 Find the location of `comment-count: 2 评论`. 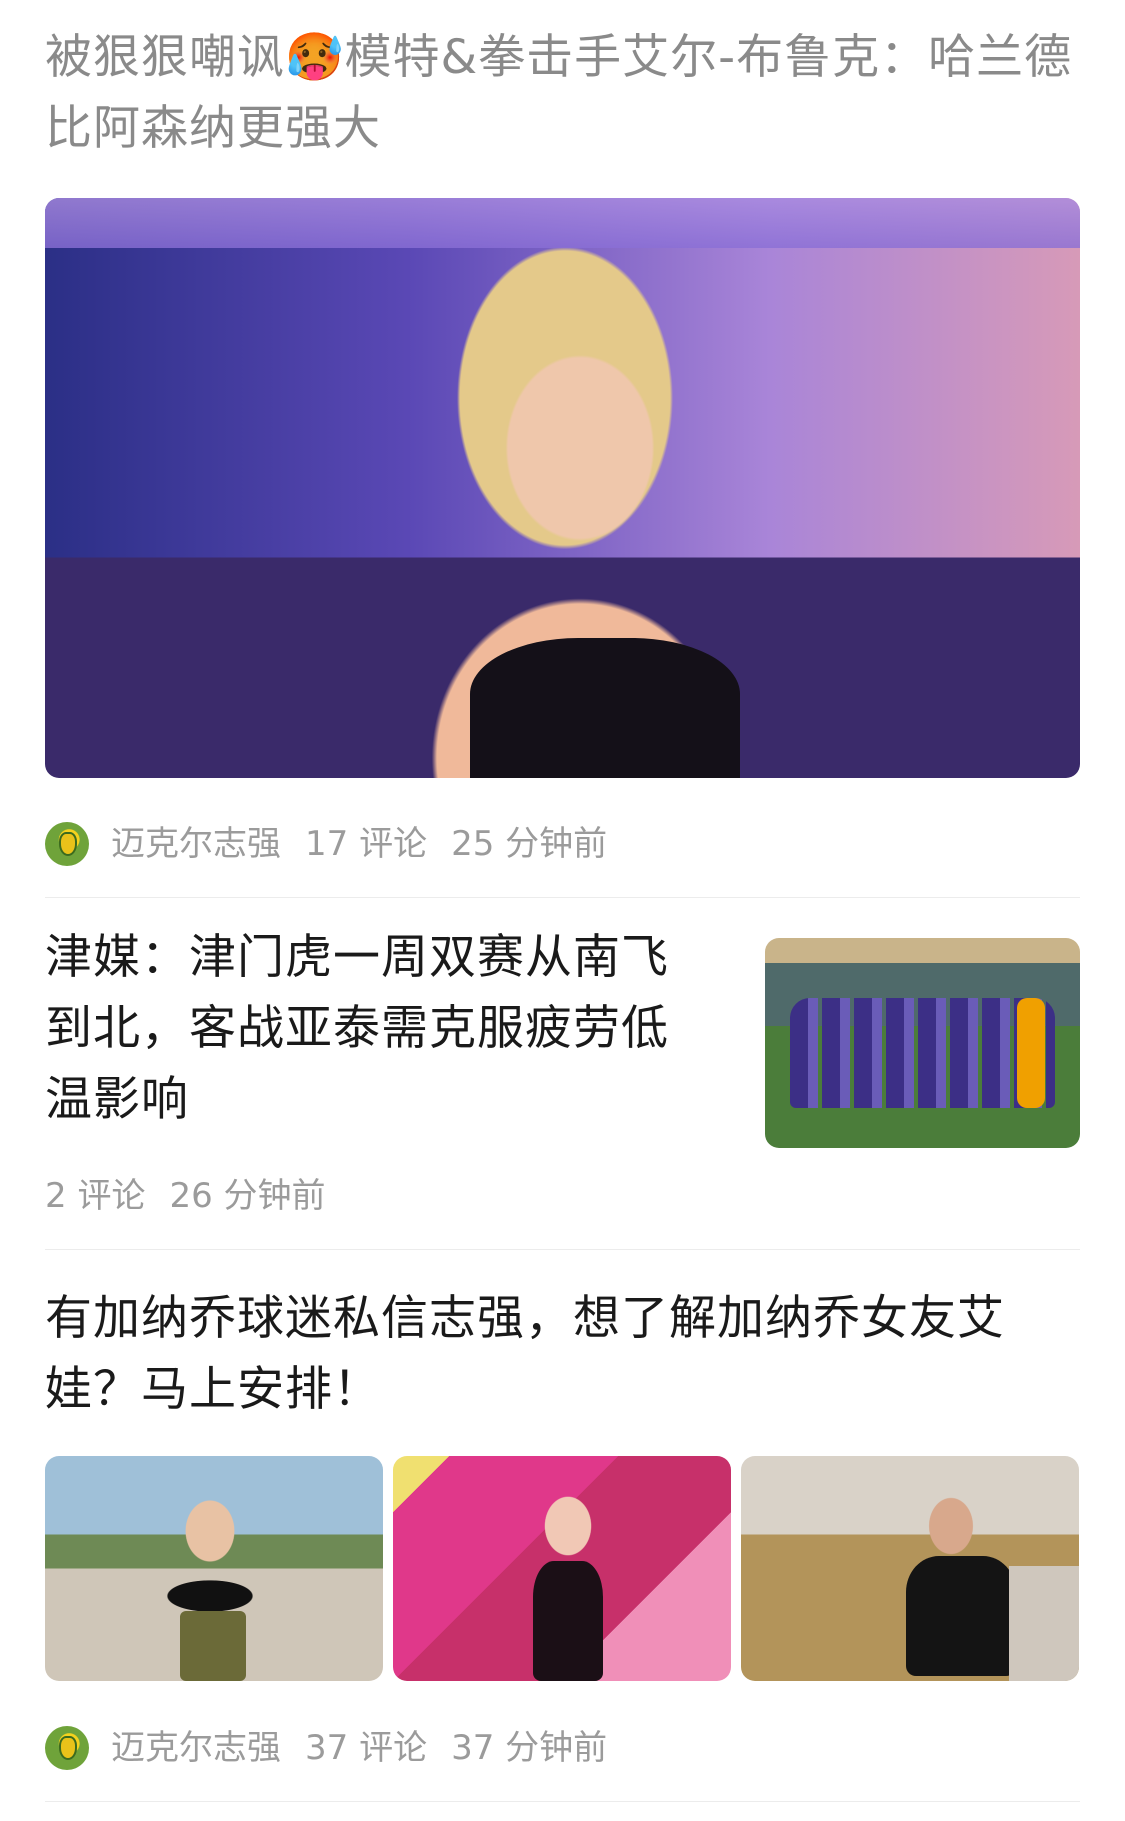

comment-count: 2 评论 is located at coordinates (95, 1196).